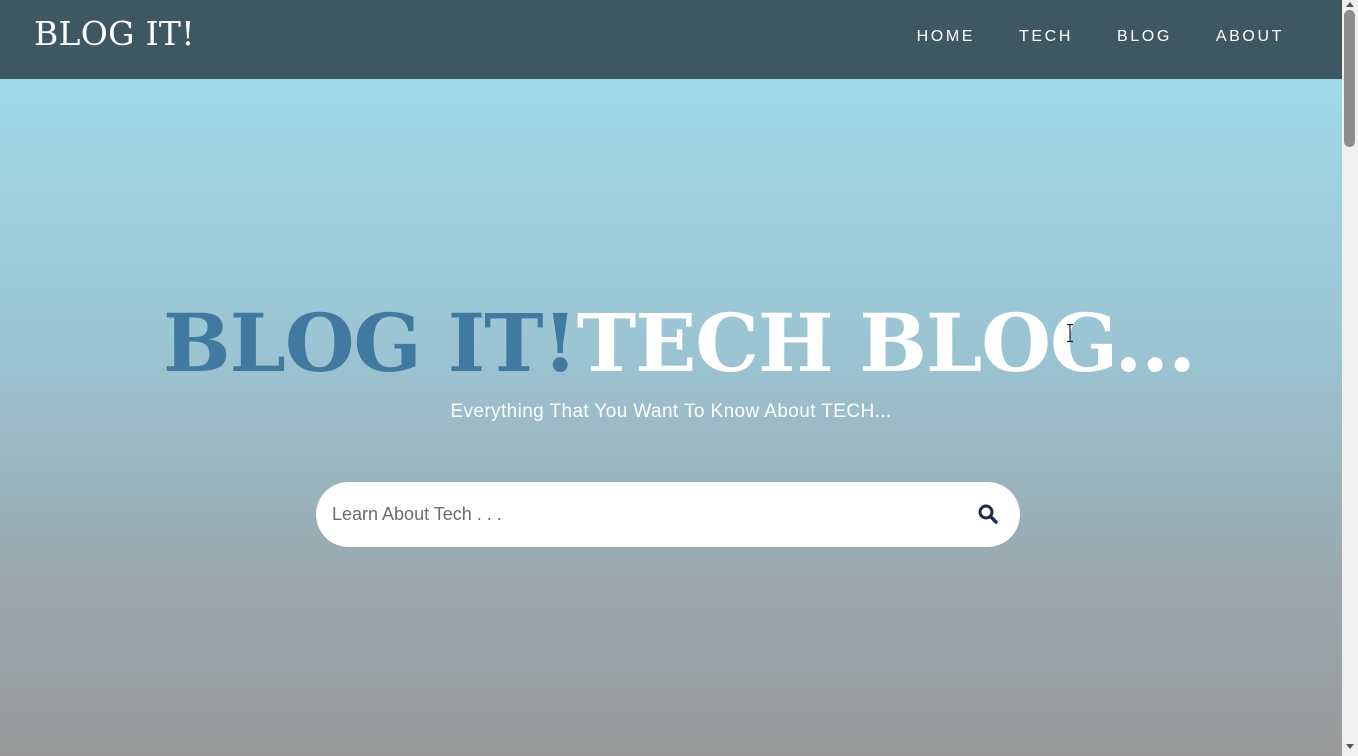 Image resolution: width=1358 pixels, height=756 pixels. I want to click on top-navbar: BLOG IT! HOME TECH BLOG ABOUT, so click(671, 39).